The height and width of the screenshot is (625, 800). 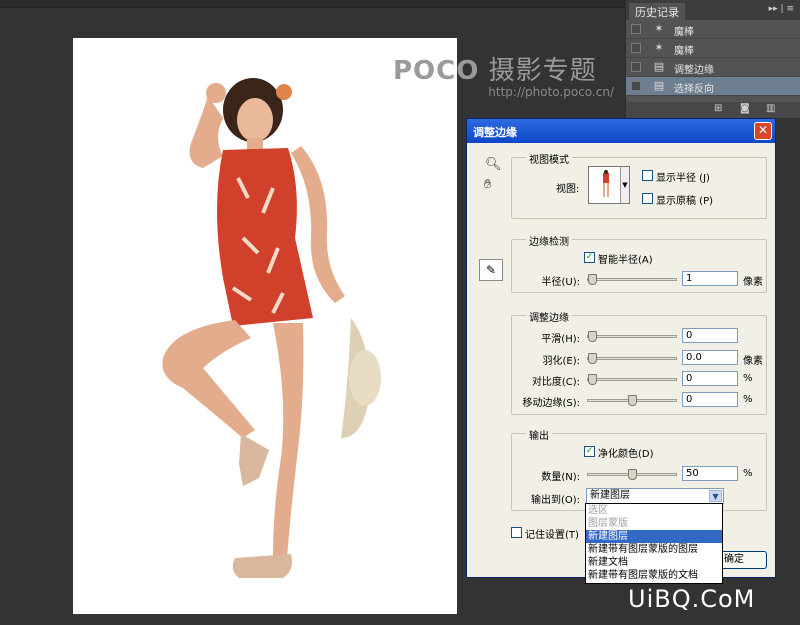 What do you see at coordinates (626, 454) in the screenshot?
I see `decontaminate-label: 净化颜色(D)` at bounding box center [626, 454].